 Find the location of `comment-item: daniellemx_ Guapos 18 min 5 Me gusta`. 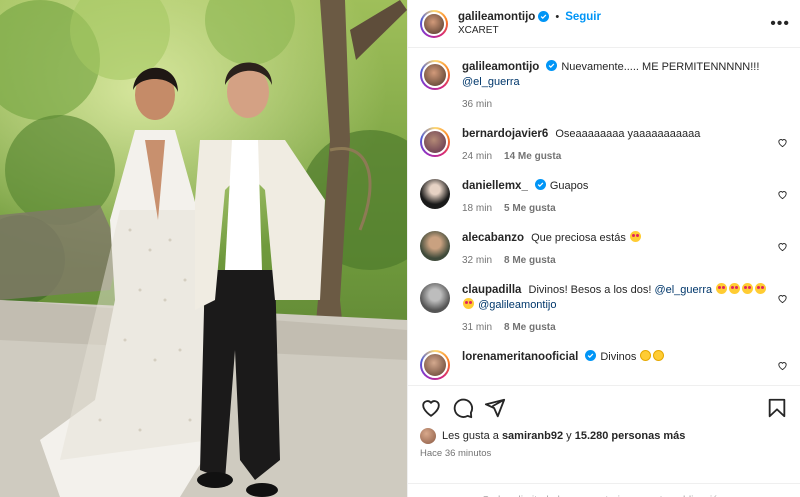

comment-item: daniellemx_ Guapos 18 min 5 Me gusta is located at coordinates (604, 197).